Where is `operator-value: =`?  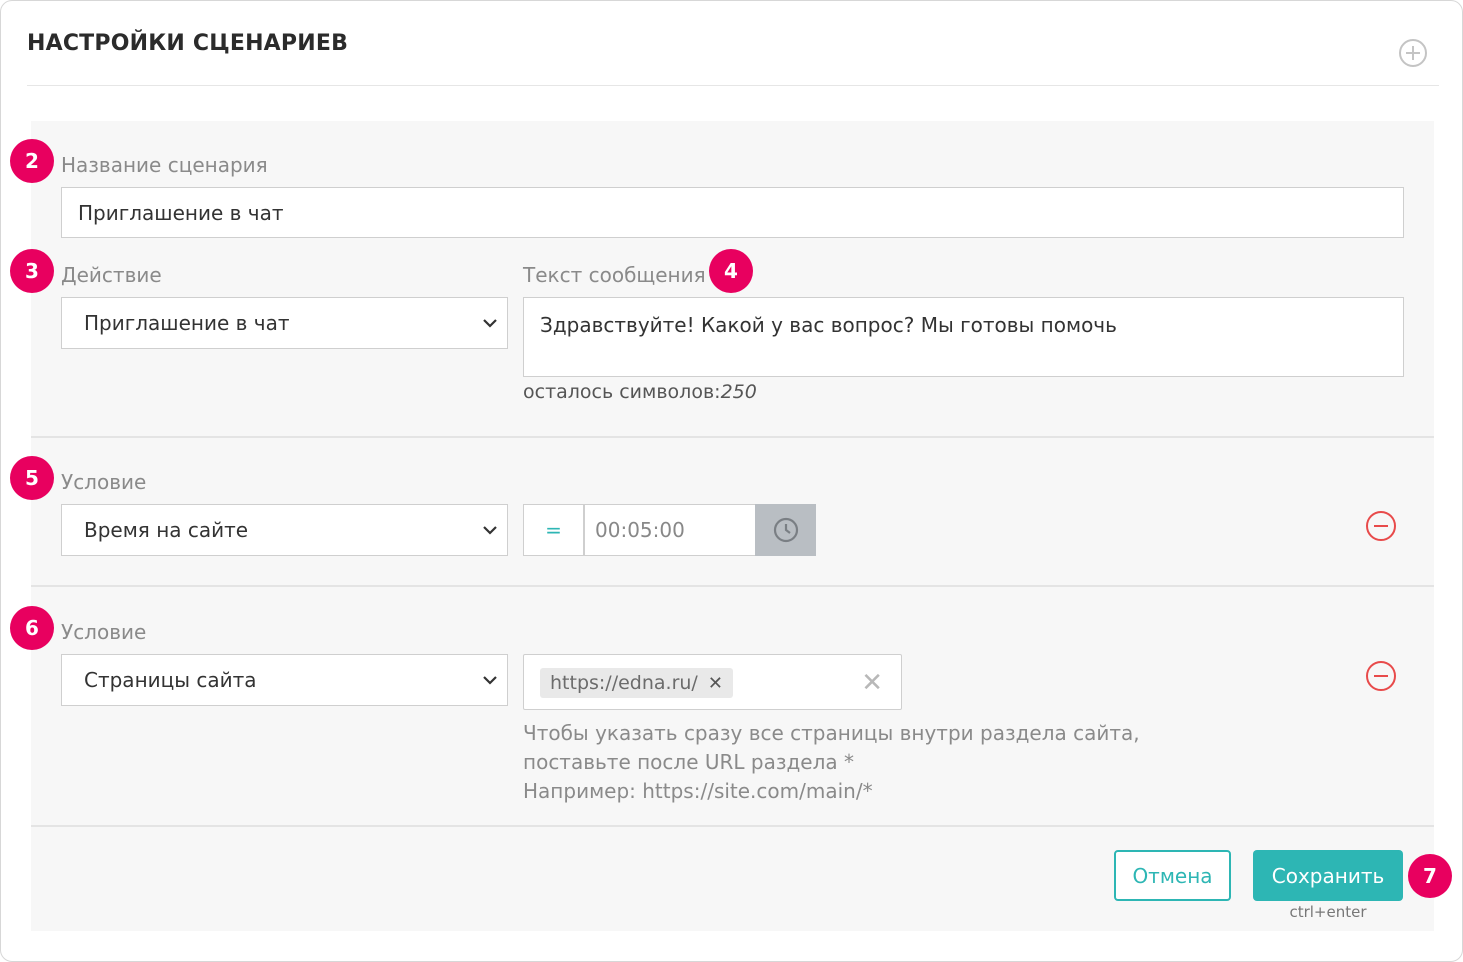
operator-value: = is located at coordinates (553, 530).